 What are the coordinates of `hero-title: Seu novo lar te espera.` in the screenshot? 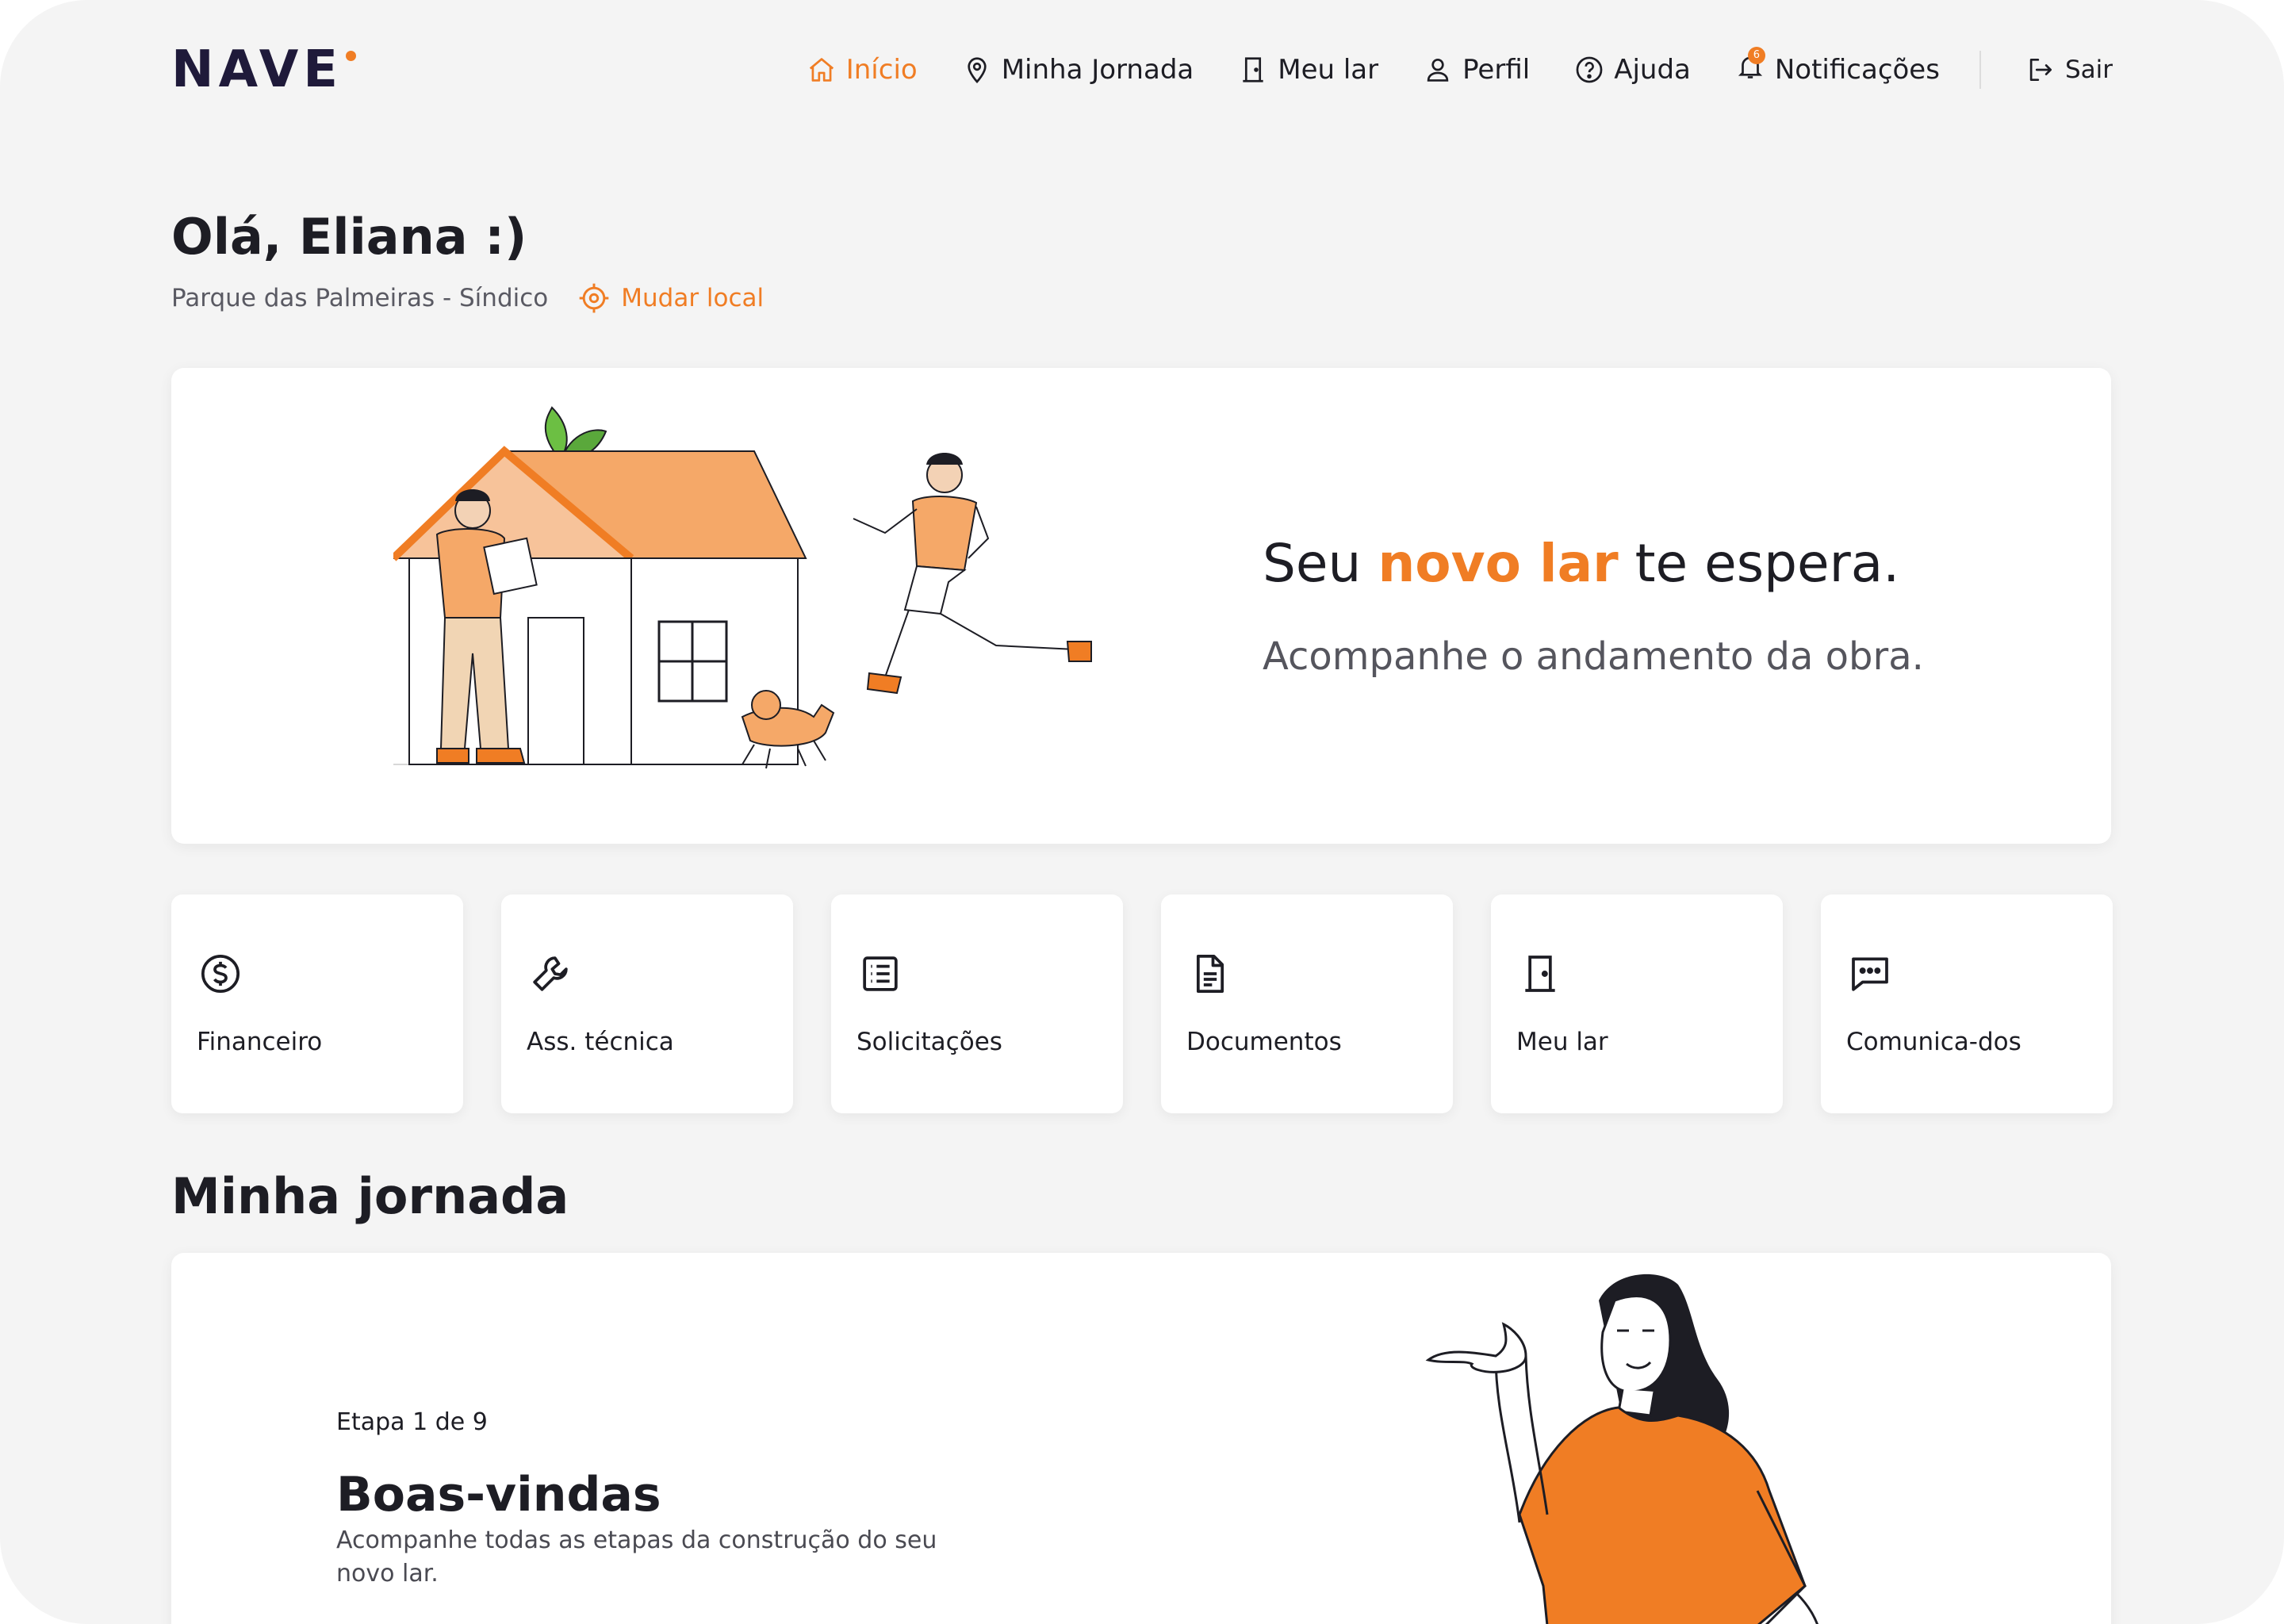 It's located at (1581, 563).